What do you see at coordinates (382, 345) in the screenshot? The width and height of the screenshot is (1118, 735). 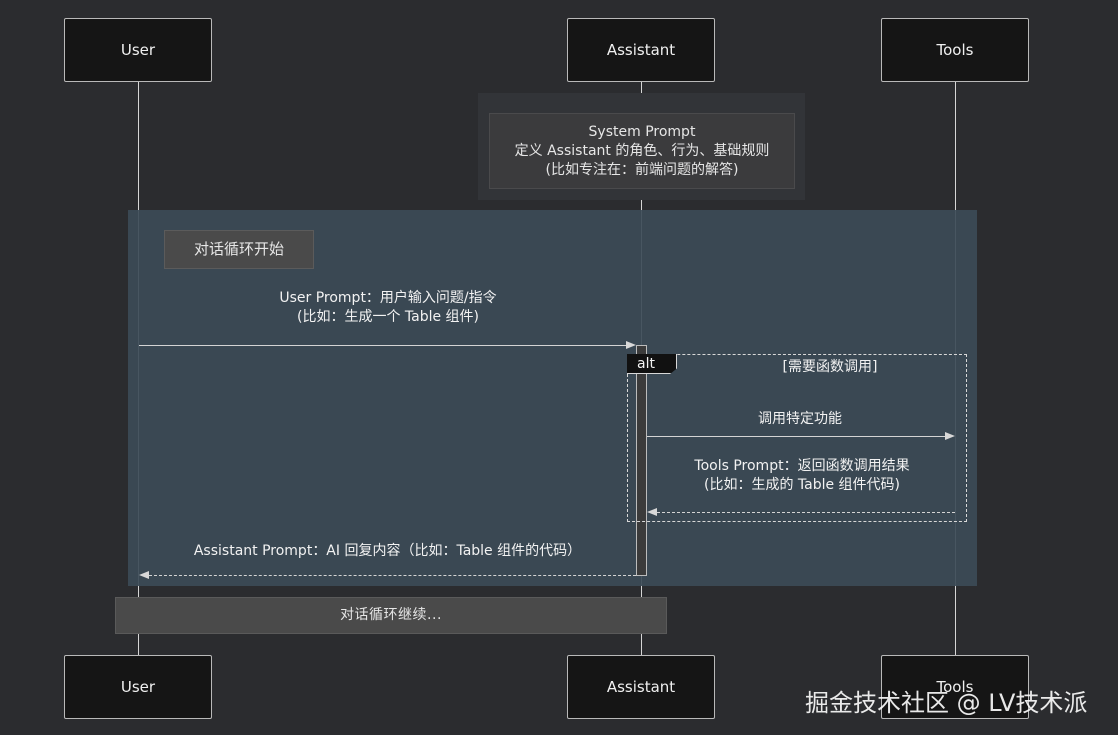 I see `user-to-assistant-arrow` at bounding box center [382, 345].